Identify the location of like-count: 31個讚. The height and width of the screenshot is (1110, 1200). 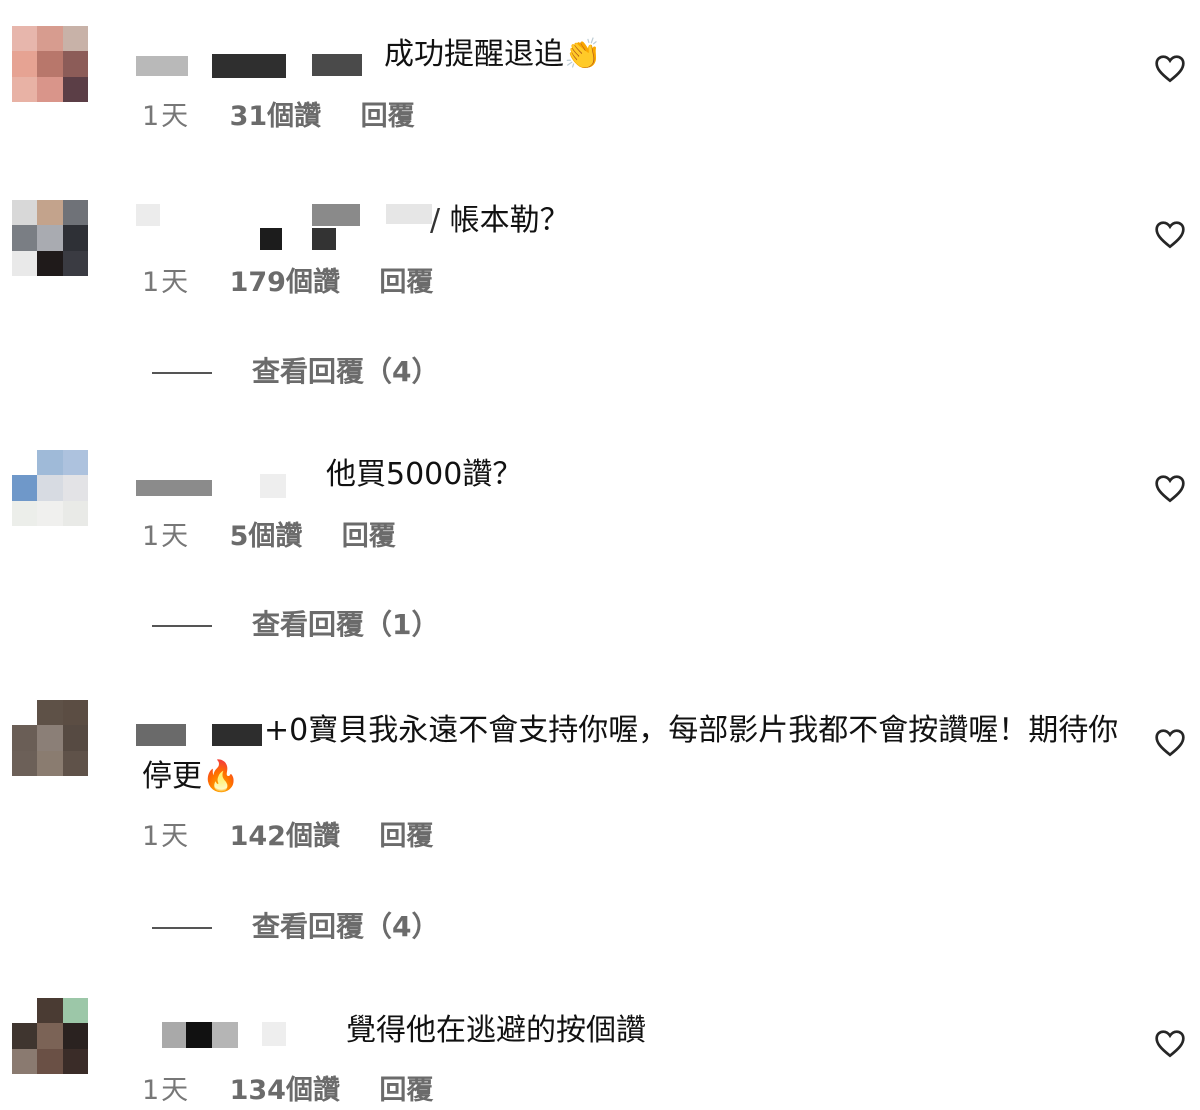
(276, 117).